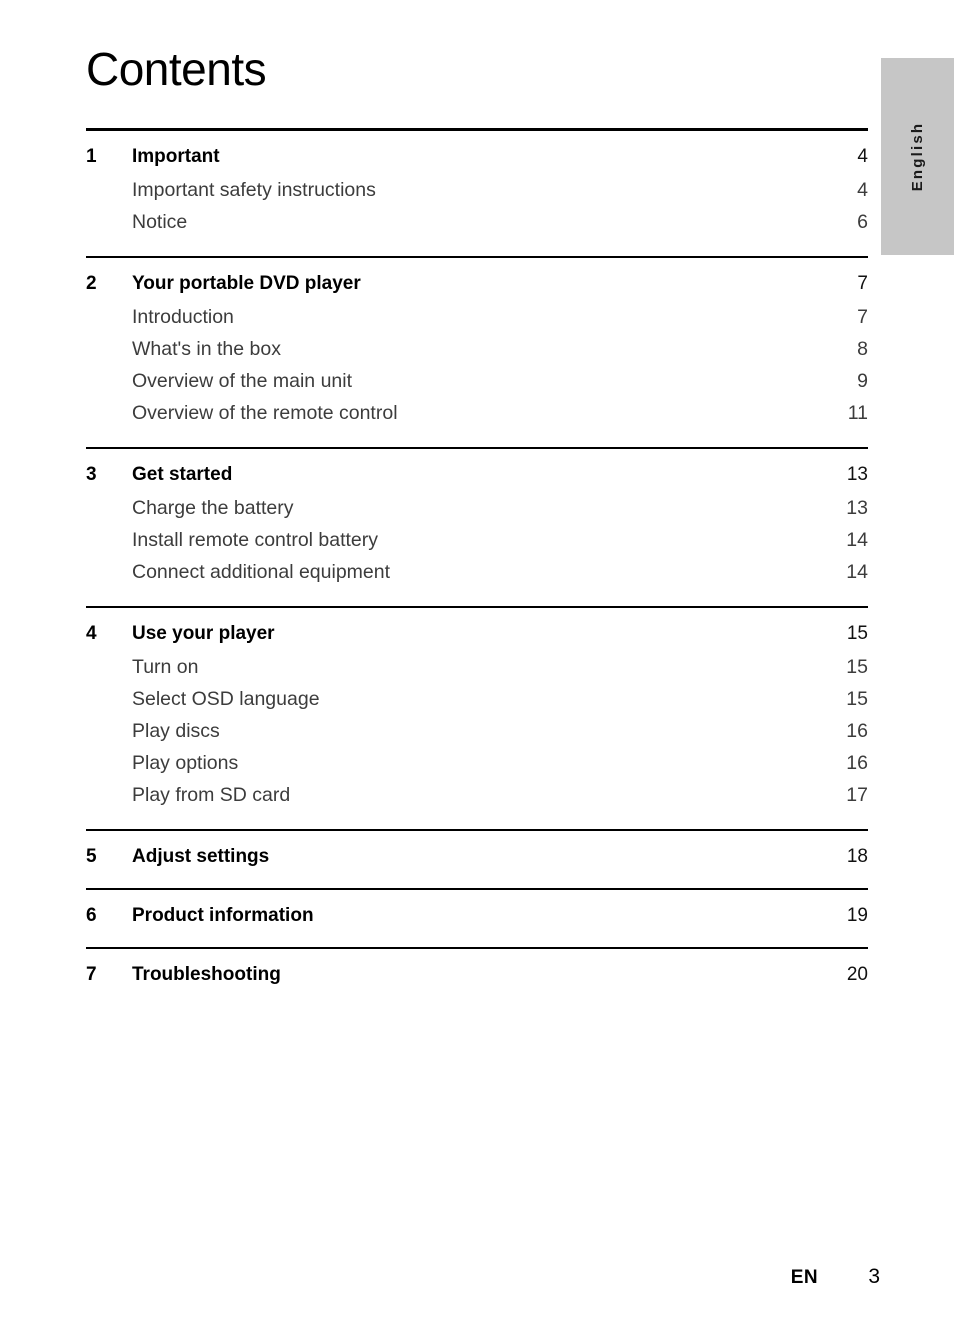 This screenshot has height=1325, width=954. I want to click on toc-section-heading: 5 Adjust settings 18, so click(477, 857).